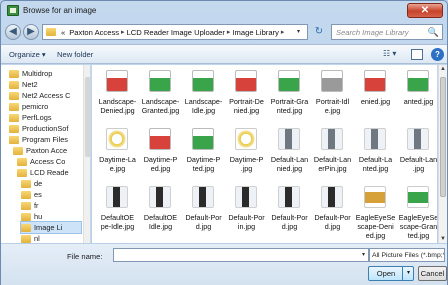 The width and height of the screenshot is (448, 285). What do you see at coordinates (203, 164) in the screenshot?
I see `file-item-label: Daytime-P ted.jpg` at bounding box center [203, 164].